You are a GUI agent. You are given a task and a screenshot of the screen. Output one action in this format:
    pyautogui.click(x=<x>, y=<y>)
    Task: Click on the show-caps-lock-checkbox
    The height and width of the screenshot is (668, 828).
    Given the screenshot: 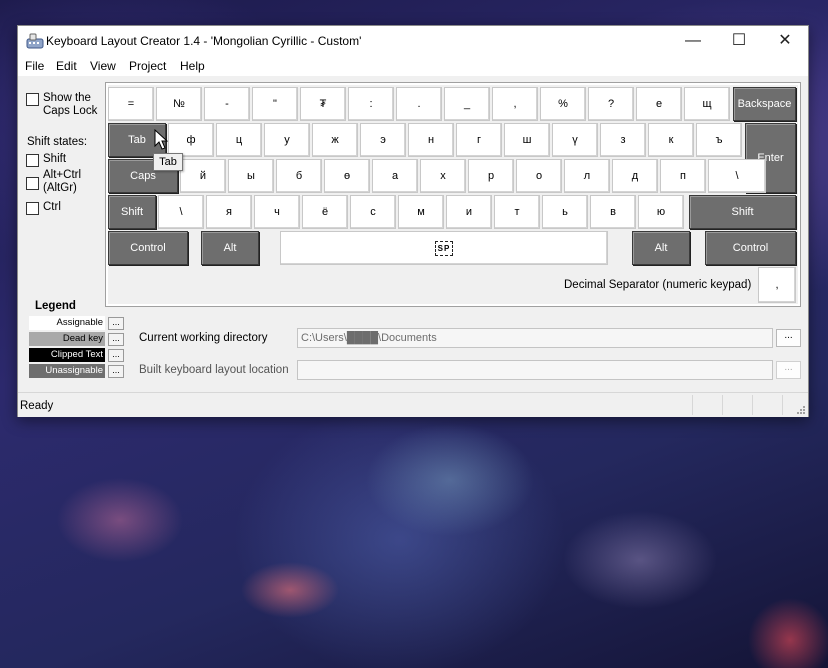 What is the action you would take?
    pyautogui.click(x=32, y=99)
    